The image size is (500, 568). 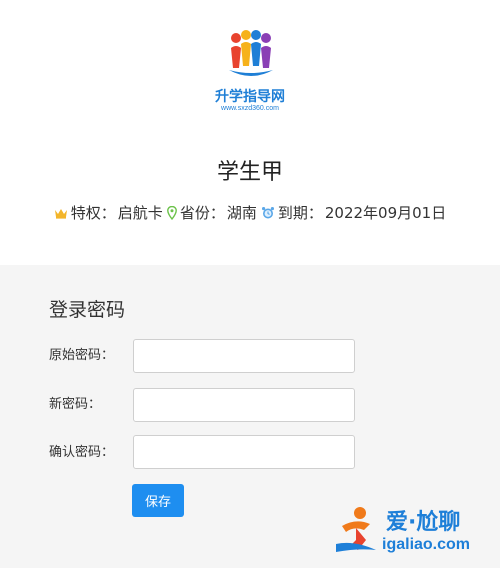 I want to click on old-password-label: 原始密码：, so click(x=82, y=355).